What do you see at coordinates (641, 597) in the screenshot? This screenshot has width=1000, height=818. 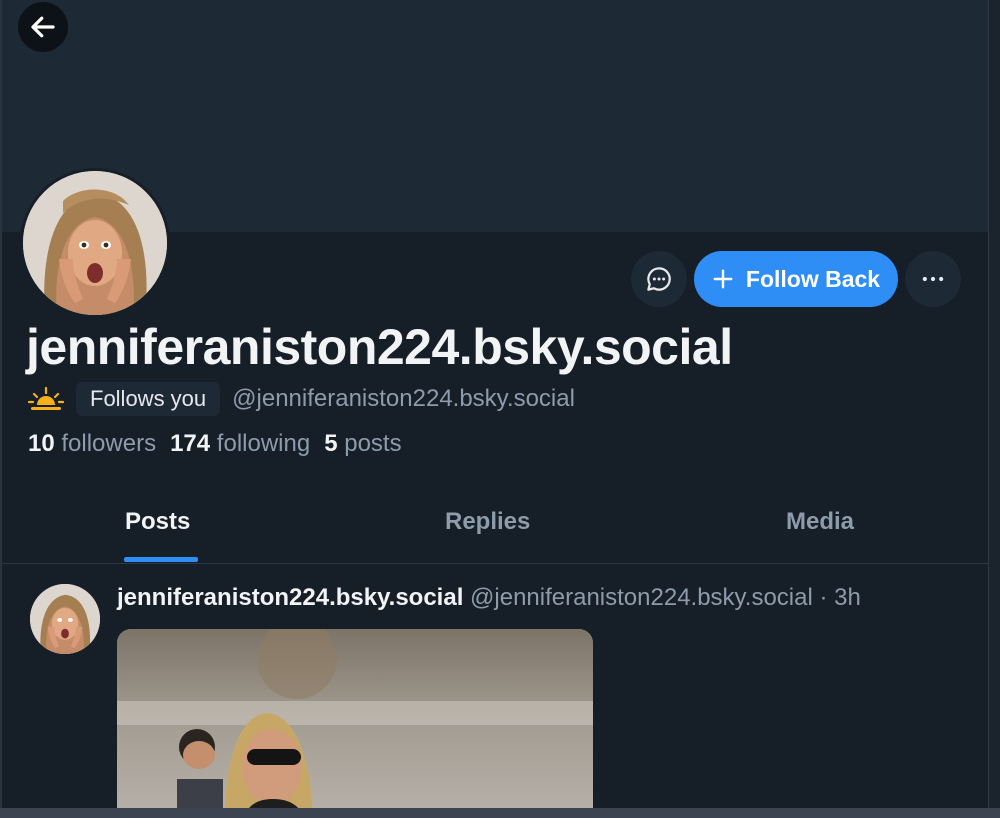 I see `post-author-handle: @jenniferaniston224.bsky.social` at bounding box center [641, 597].